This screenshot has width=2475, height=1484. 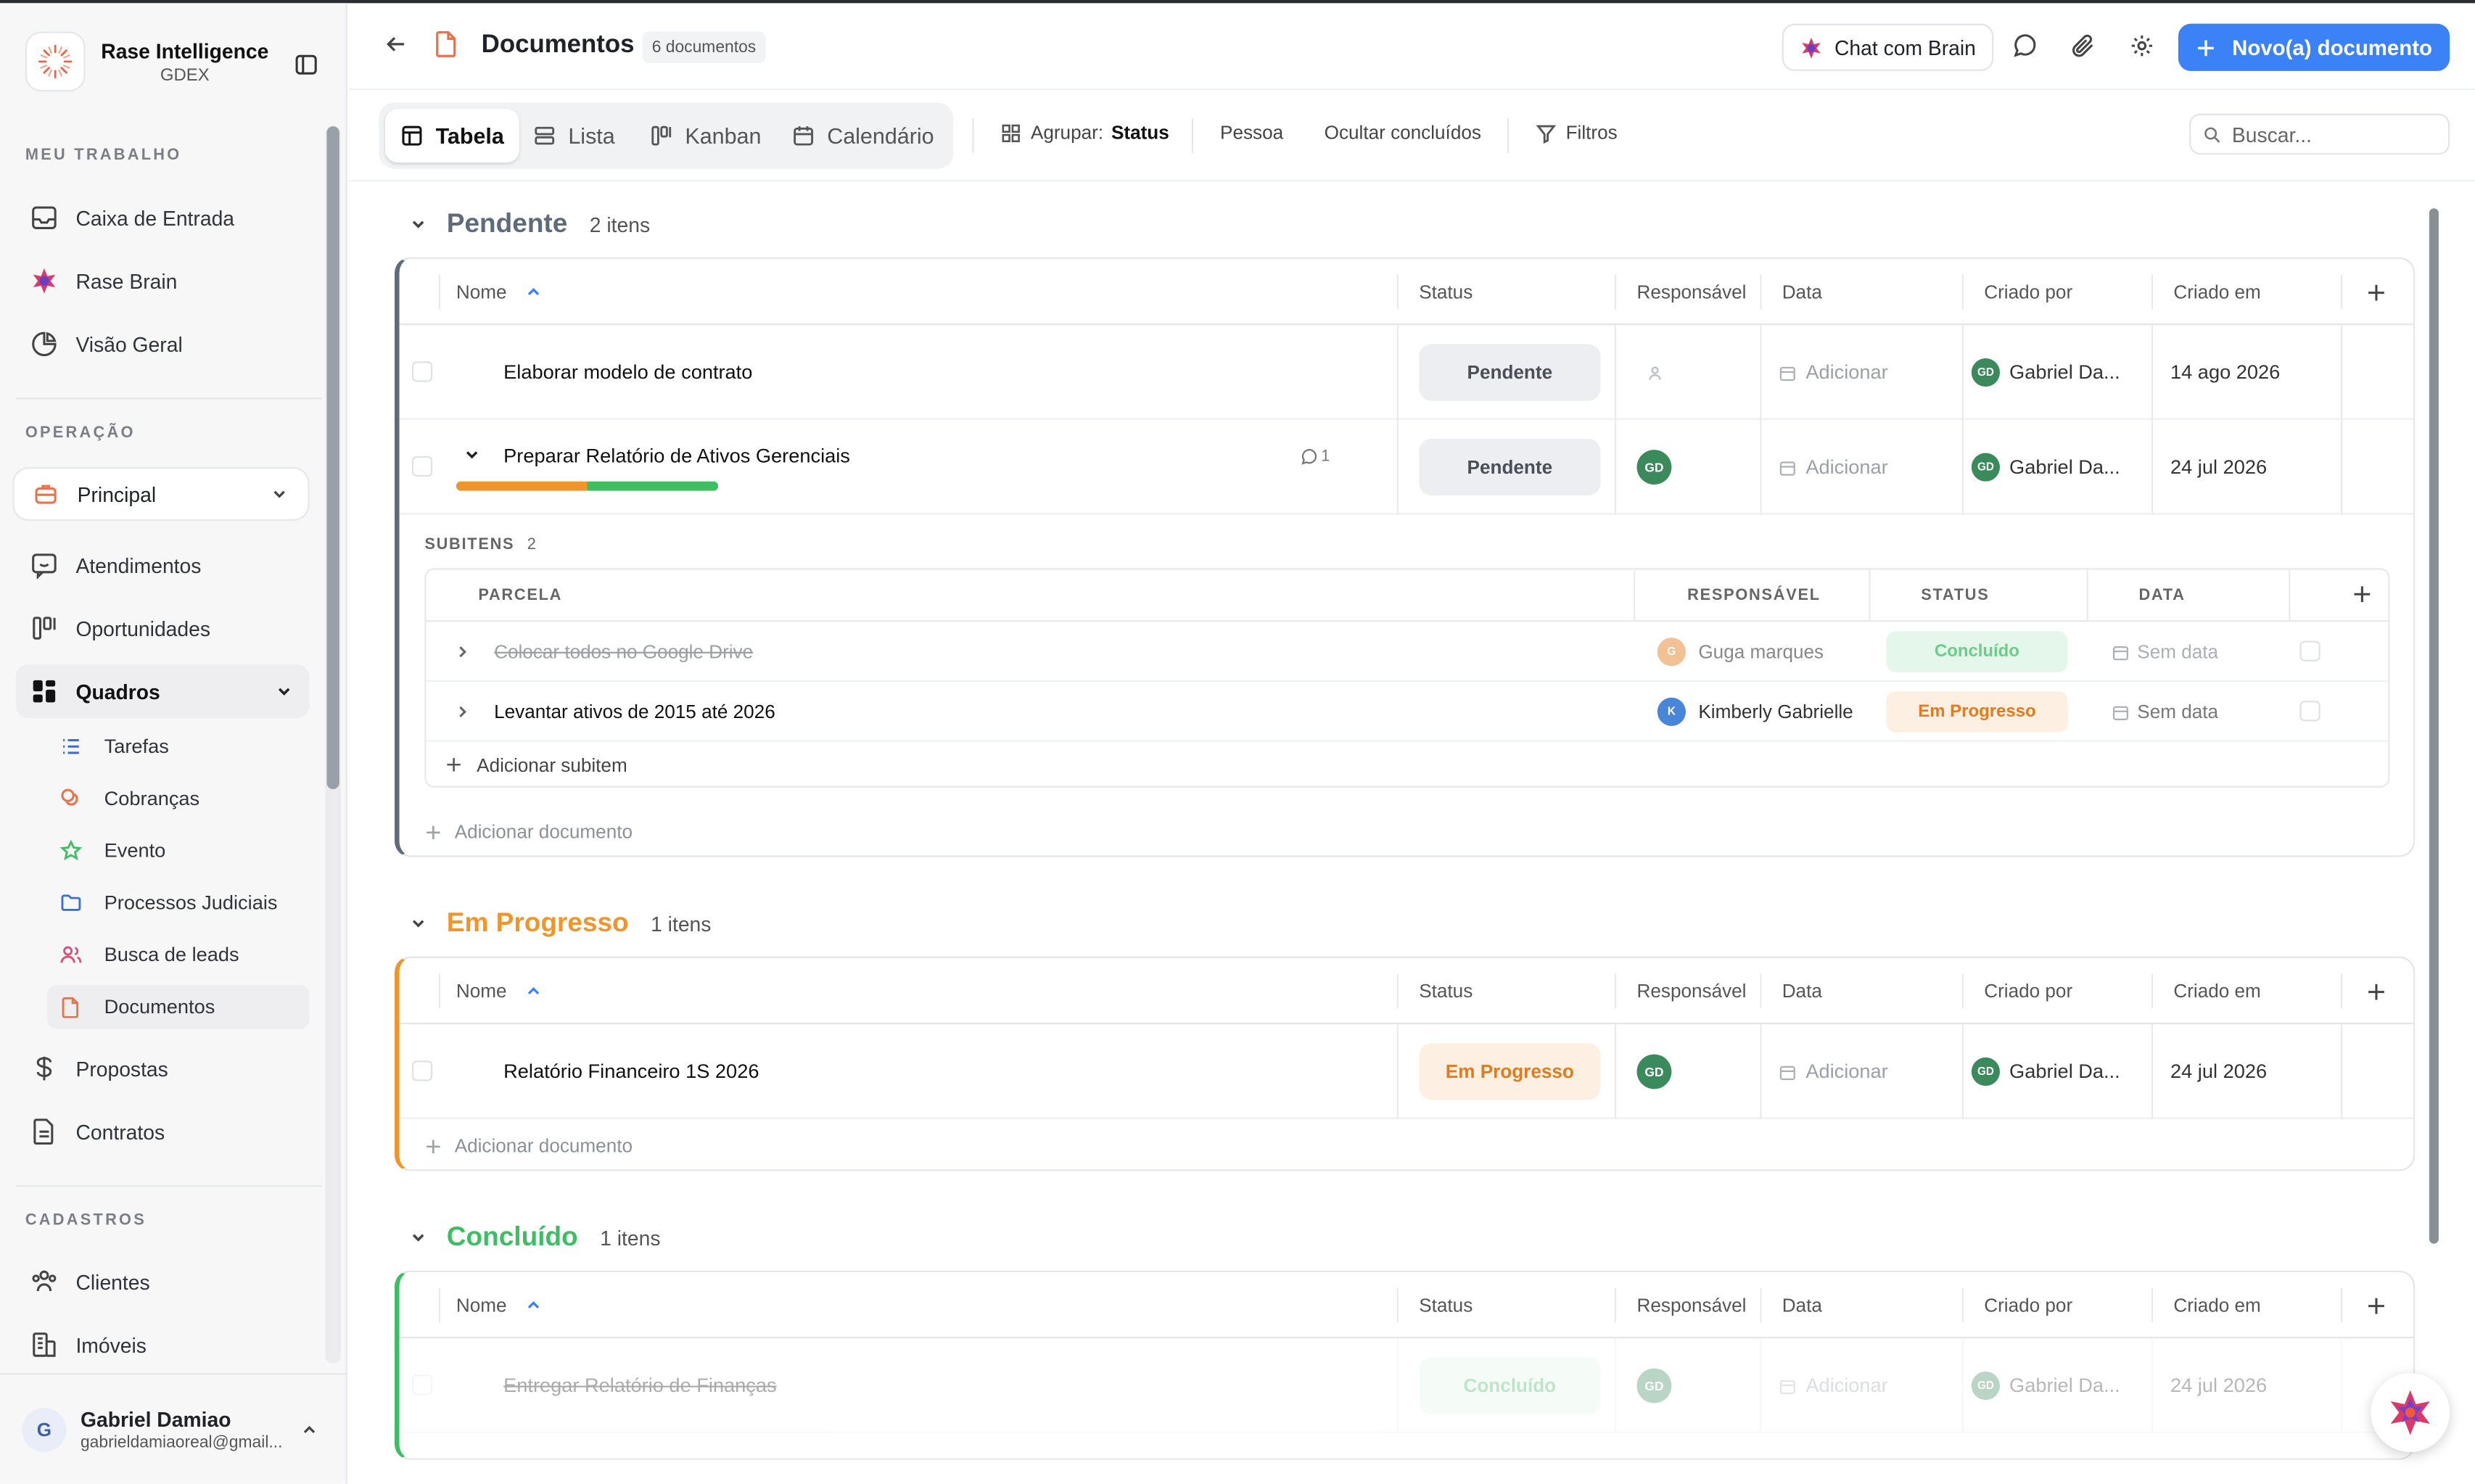 What do you see at coordinates (2083, 46) in the screenshot?
I see `attachments-button` at bounding box center [2083, 46].